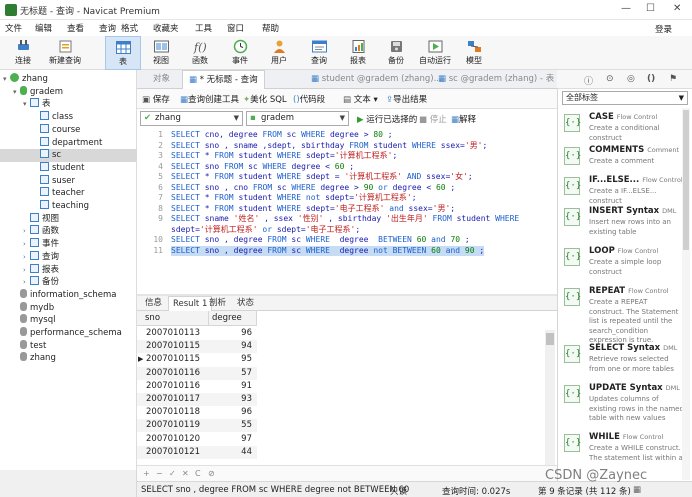 Image resolution: width=692 pixels, height=497 pixels. What do you see at coordinates (153, 303) in the screenshot?
I see `tab-info: 信息` at bounding box center [153, 303].